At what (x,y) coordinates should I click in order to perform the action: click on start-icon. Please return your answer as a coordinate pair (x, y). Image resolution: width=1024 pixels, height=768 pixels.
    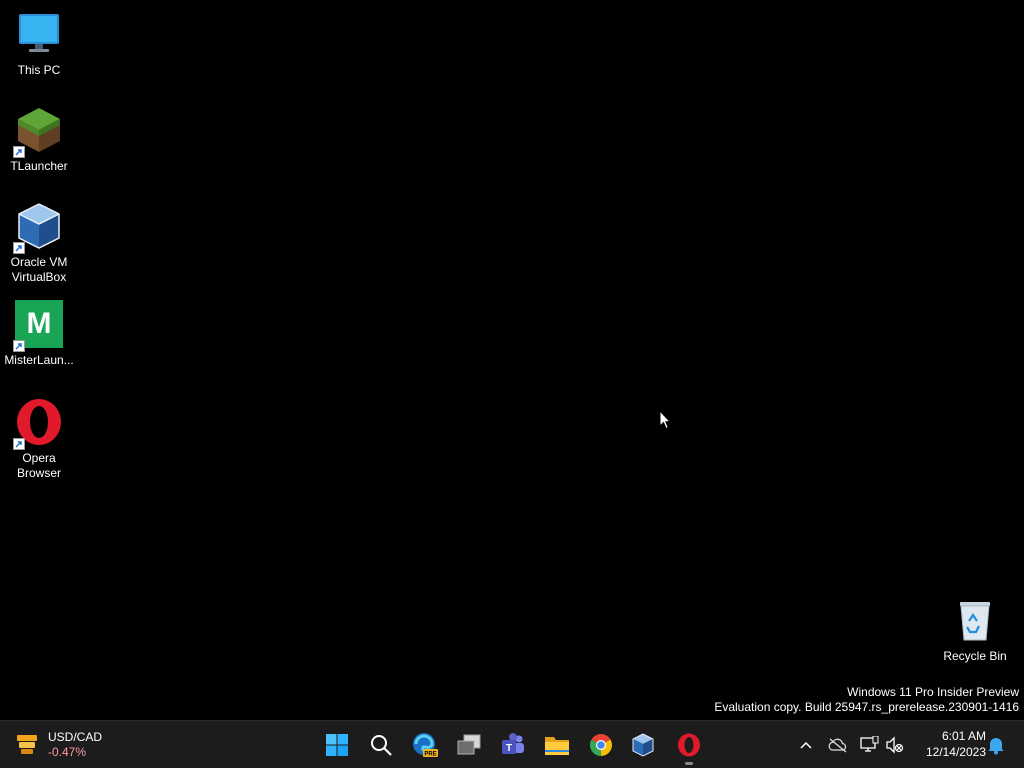
    Looking at the image, I should click on (337, 745).